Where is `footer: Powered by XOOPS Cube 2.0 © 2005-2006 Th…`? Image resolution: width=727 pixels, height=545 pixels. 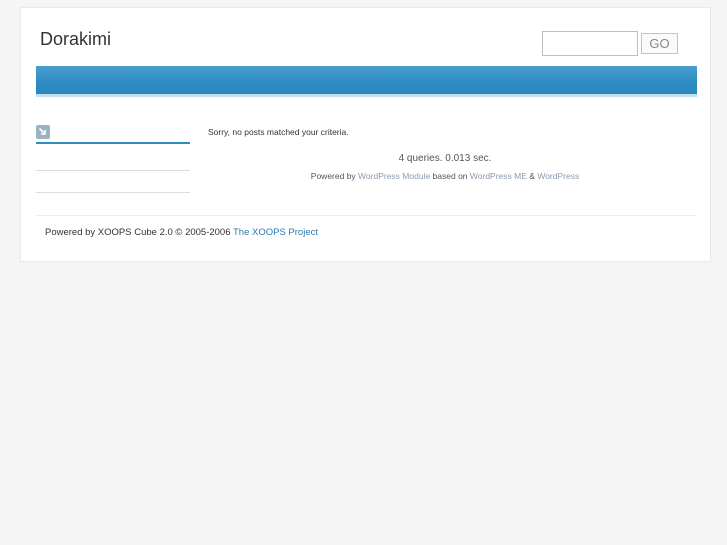 footer: Powered by XOOPS Cube 2.0 © 2005-2006 Th… is located at coordinates (181, 232).